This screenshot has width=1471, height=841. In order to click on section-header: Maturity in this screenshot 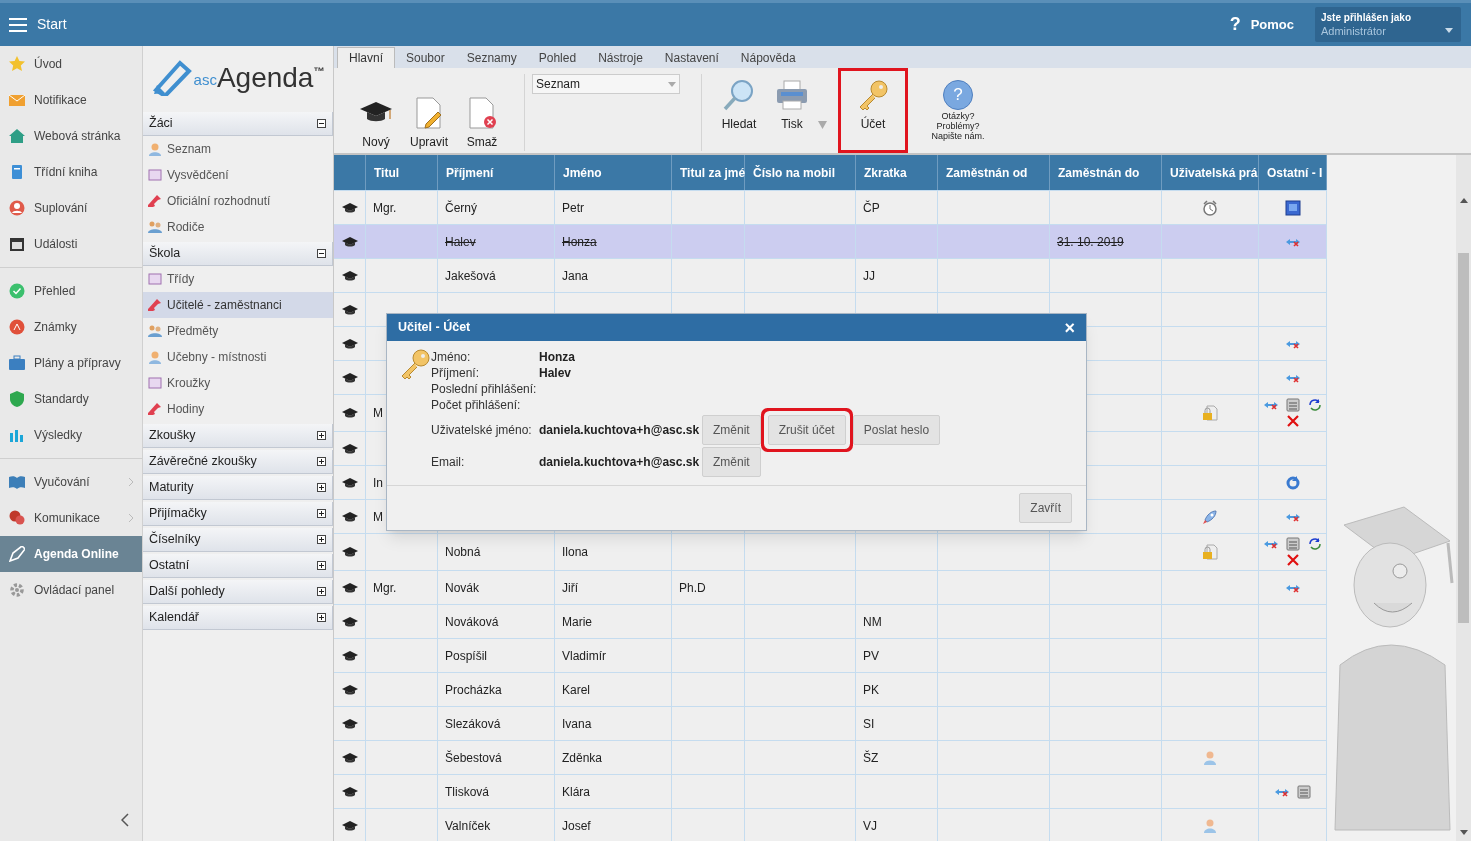, I will do `click(238, 488)`.